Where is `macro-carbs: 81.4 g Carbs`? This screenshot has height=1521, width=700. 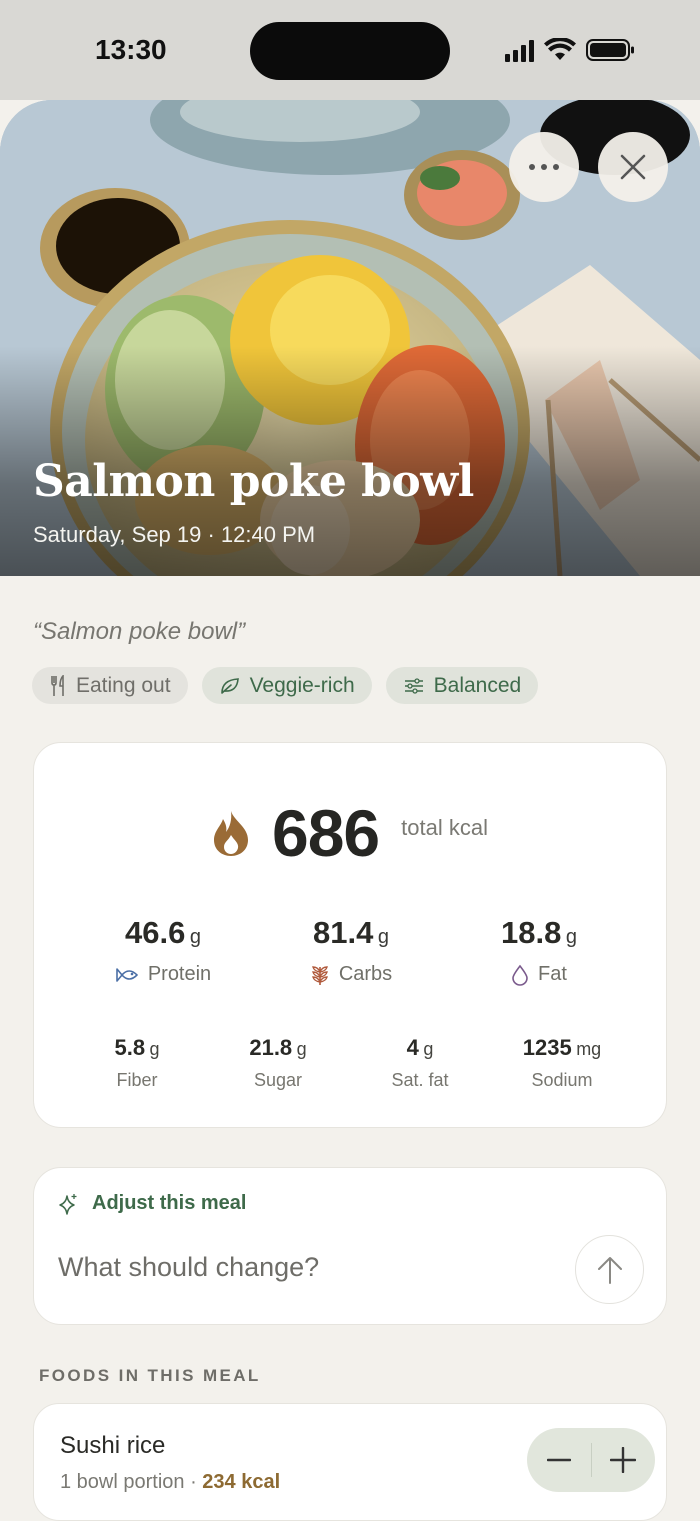
macro-carbs: 81.4 g Carbs is located at coordinates (351, 950).